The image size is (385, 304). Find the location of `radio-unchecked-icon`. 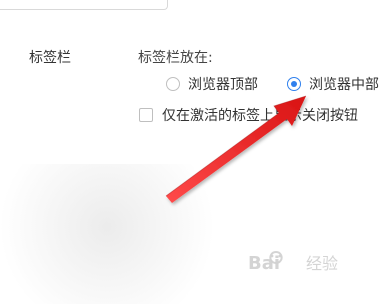

radio-unchecked-icon is located at coordinates (173, 84).